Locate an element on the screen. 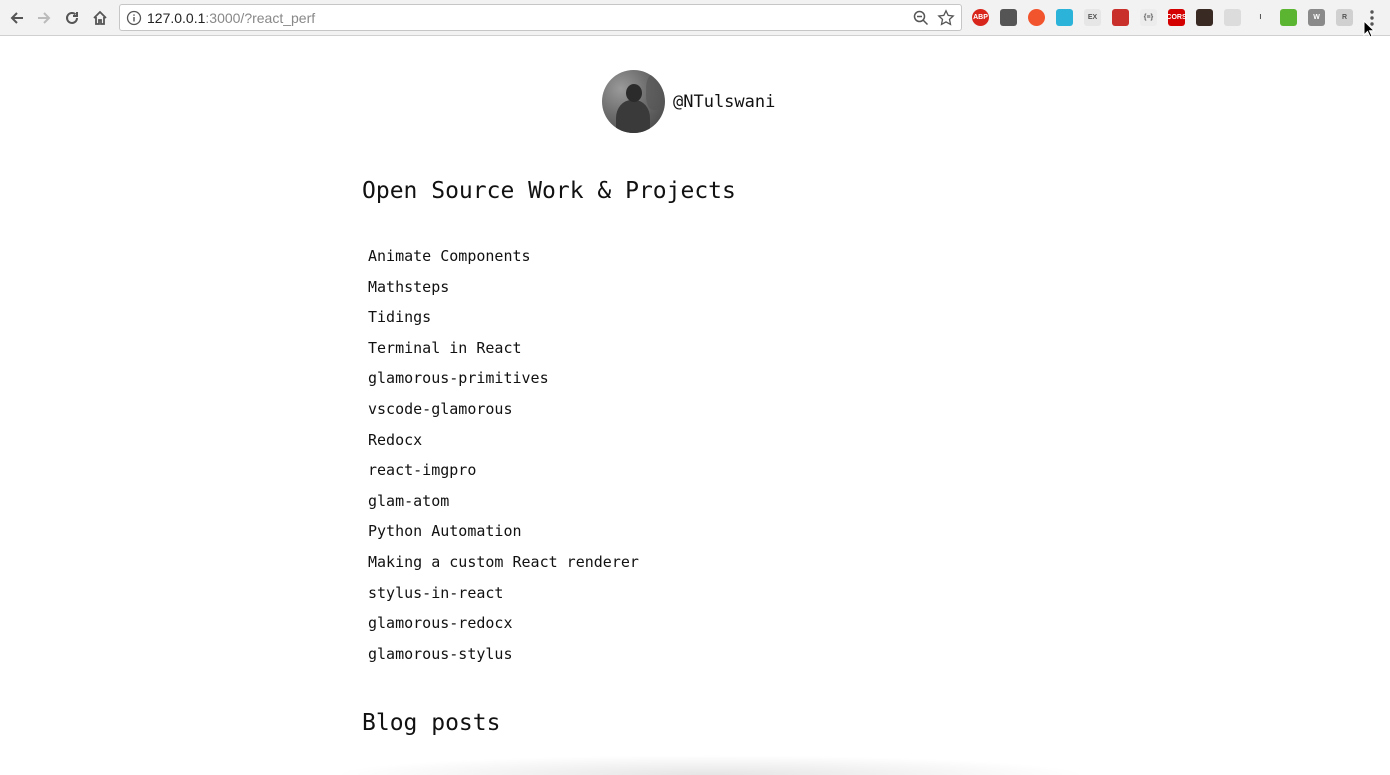 The image size is (1390, 775). project-link: react-imgpro is located at coordinates (422, 470).